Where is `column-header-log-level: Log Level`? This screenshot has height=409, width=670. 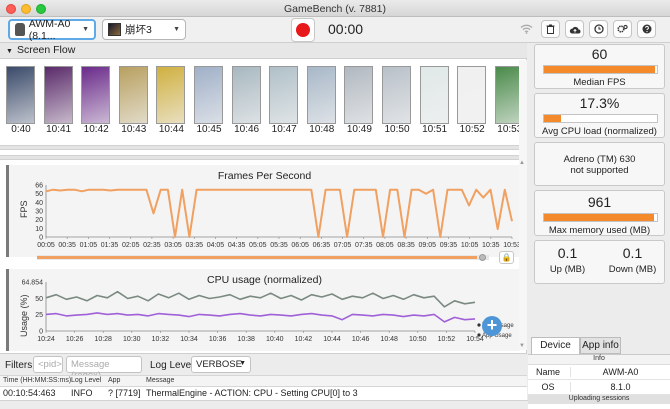 column-header-log-level: Log Level is located at coordinates (86, 380).